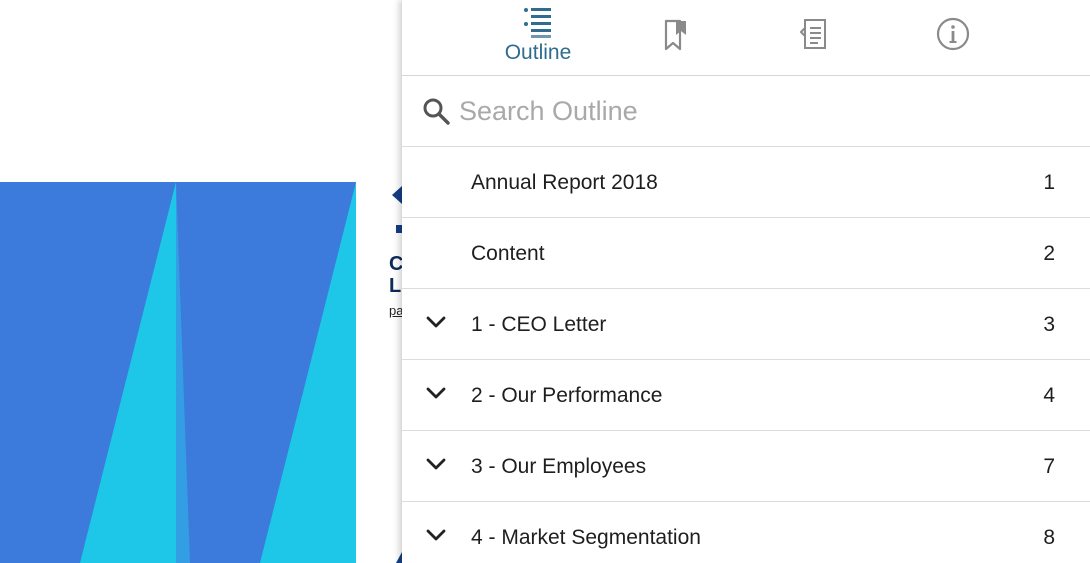 The width and height of the screenshot is (1090, 563). What do you see at coordinates (564, 182) in the screenshot?
I see `outline-item-title: Annual Report 2018` at bounding box center [564, 182].